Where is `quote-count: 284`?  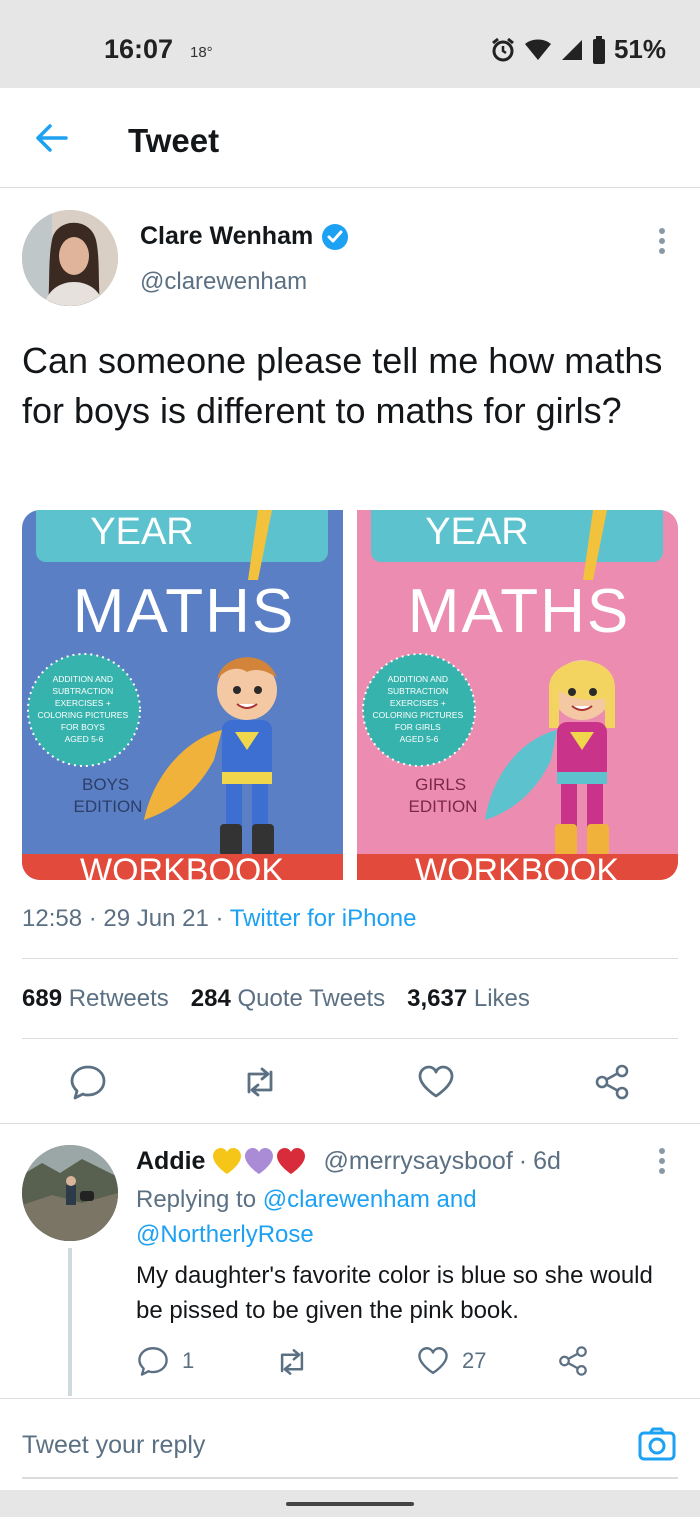
quote-count: 284 is located at coordinates (210, 998).